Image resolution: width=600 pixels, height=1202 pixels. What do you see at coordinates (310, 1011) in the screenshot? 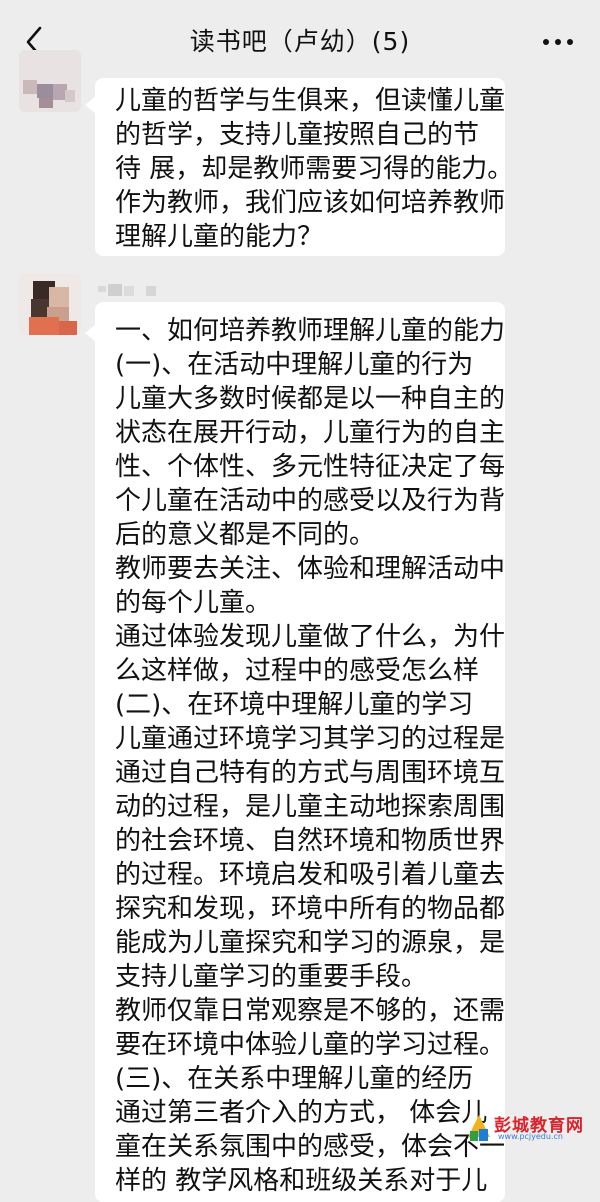
I see `message-text-line: 教师仅靠日常观察是不够的，还需` at bounding box center [310, 1011].